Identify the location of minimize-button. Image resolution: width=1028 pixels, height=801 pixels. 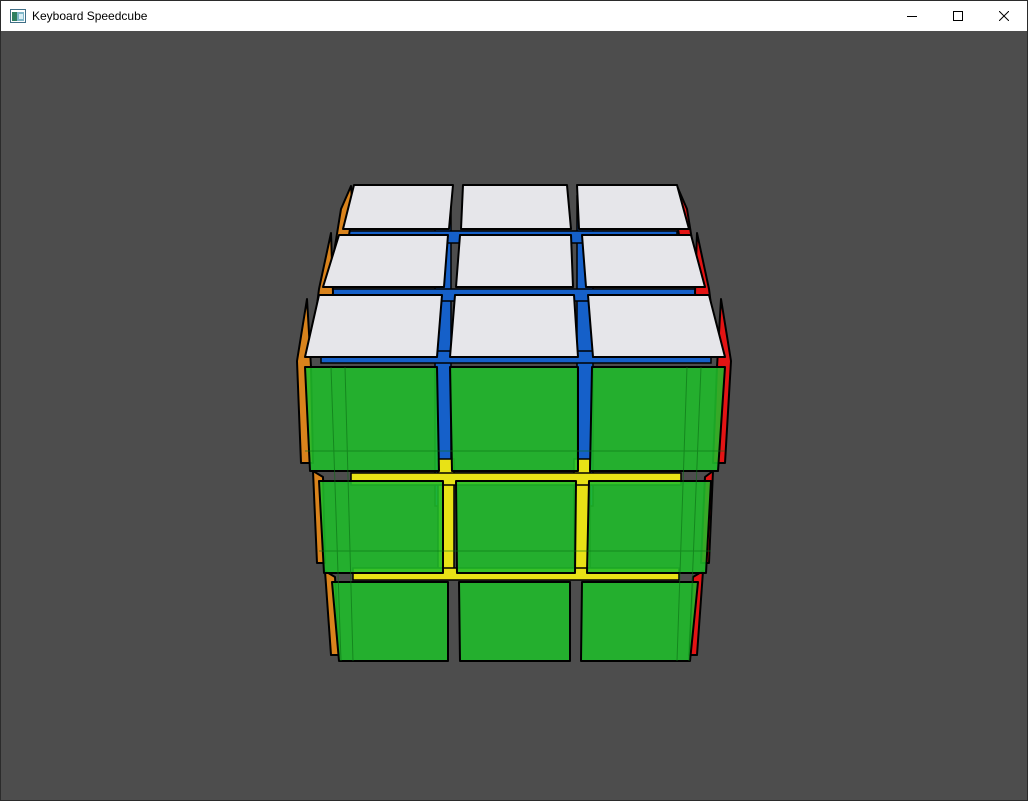
(912, 16).